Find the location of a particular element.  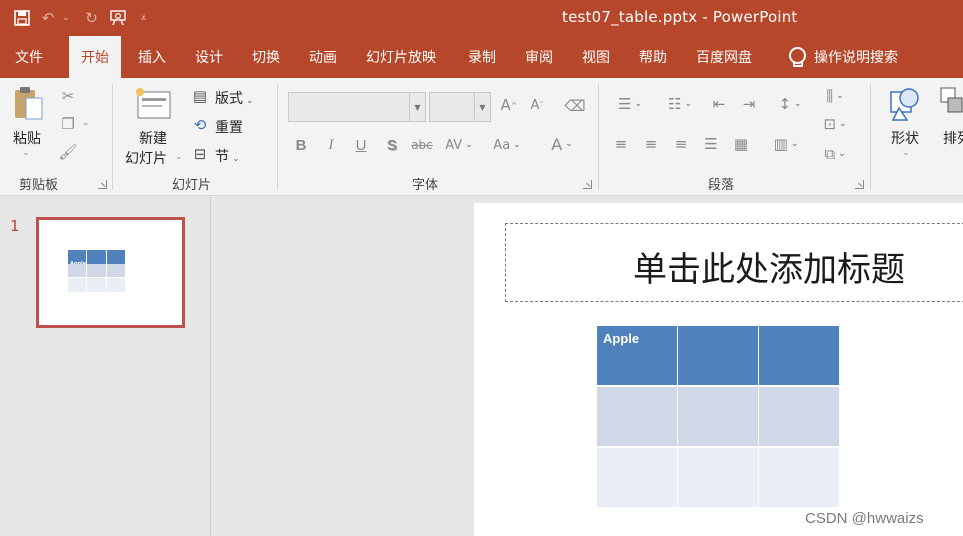

tab-file: 文件 is located at coordinates (29, 57).